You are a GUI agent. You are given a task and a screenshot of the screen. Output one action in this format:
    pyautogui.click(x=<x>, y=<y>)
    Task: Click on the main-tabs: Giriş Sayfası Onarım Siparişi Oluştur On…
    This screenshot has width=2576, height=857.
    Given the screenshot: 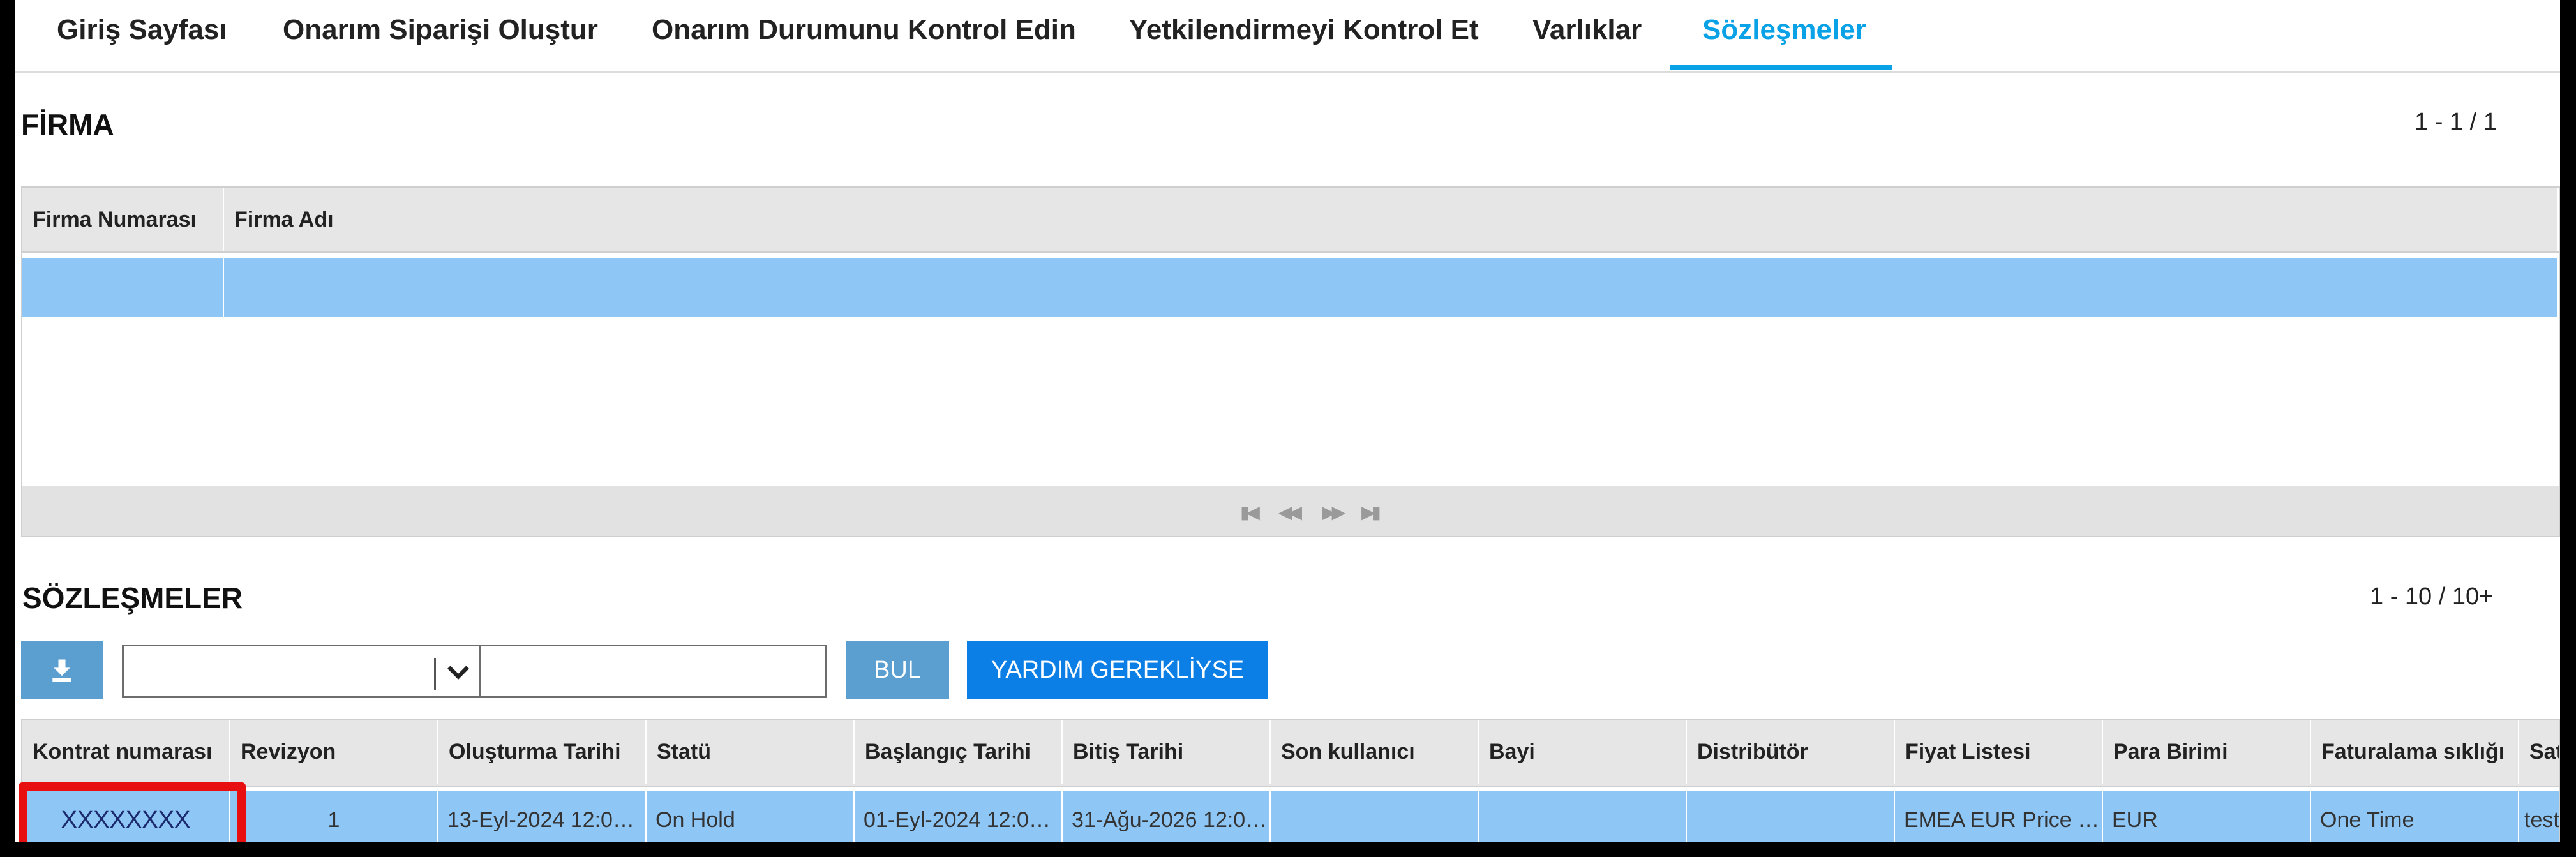 What is the action you would take?
    pyautogui.click(x=1287, y=37)
    